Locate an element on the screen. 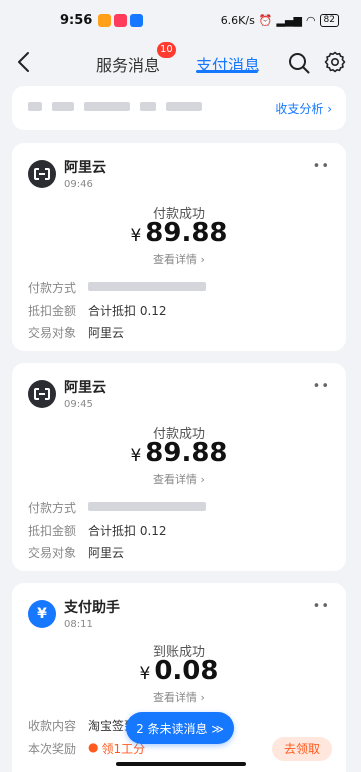 Image resolution: width=361 pixels, height=772 pixels. nav-bar: 服务消息 10 支付消息 is located at coordinates (180, 62).